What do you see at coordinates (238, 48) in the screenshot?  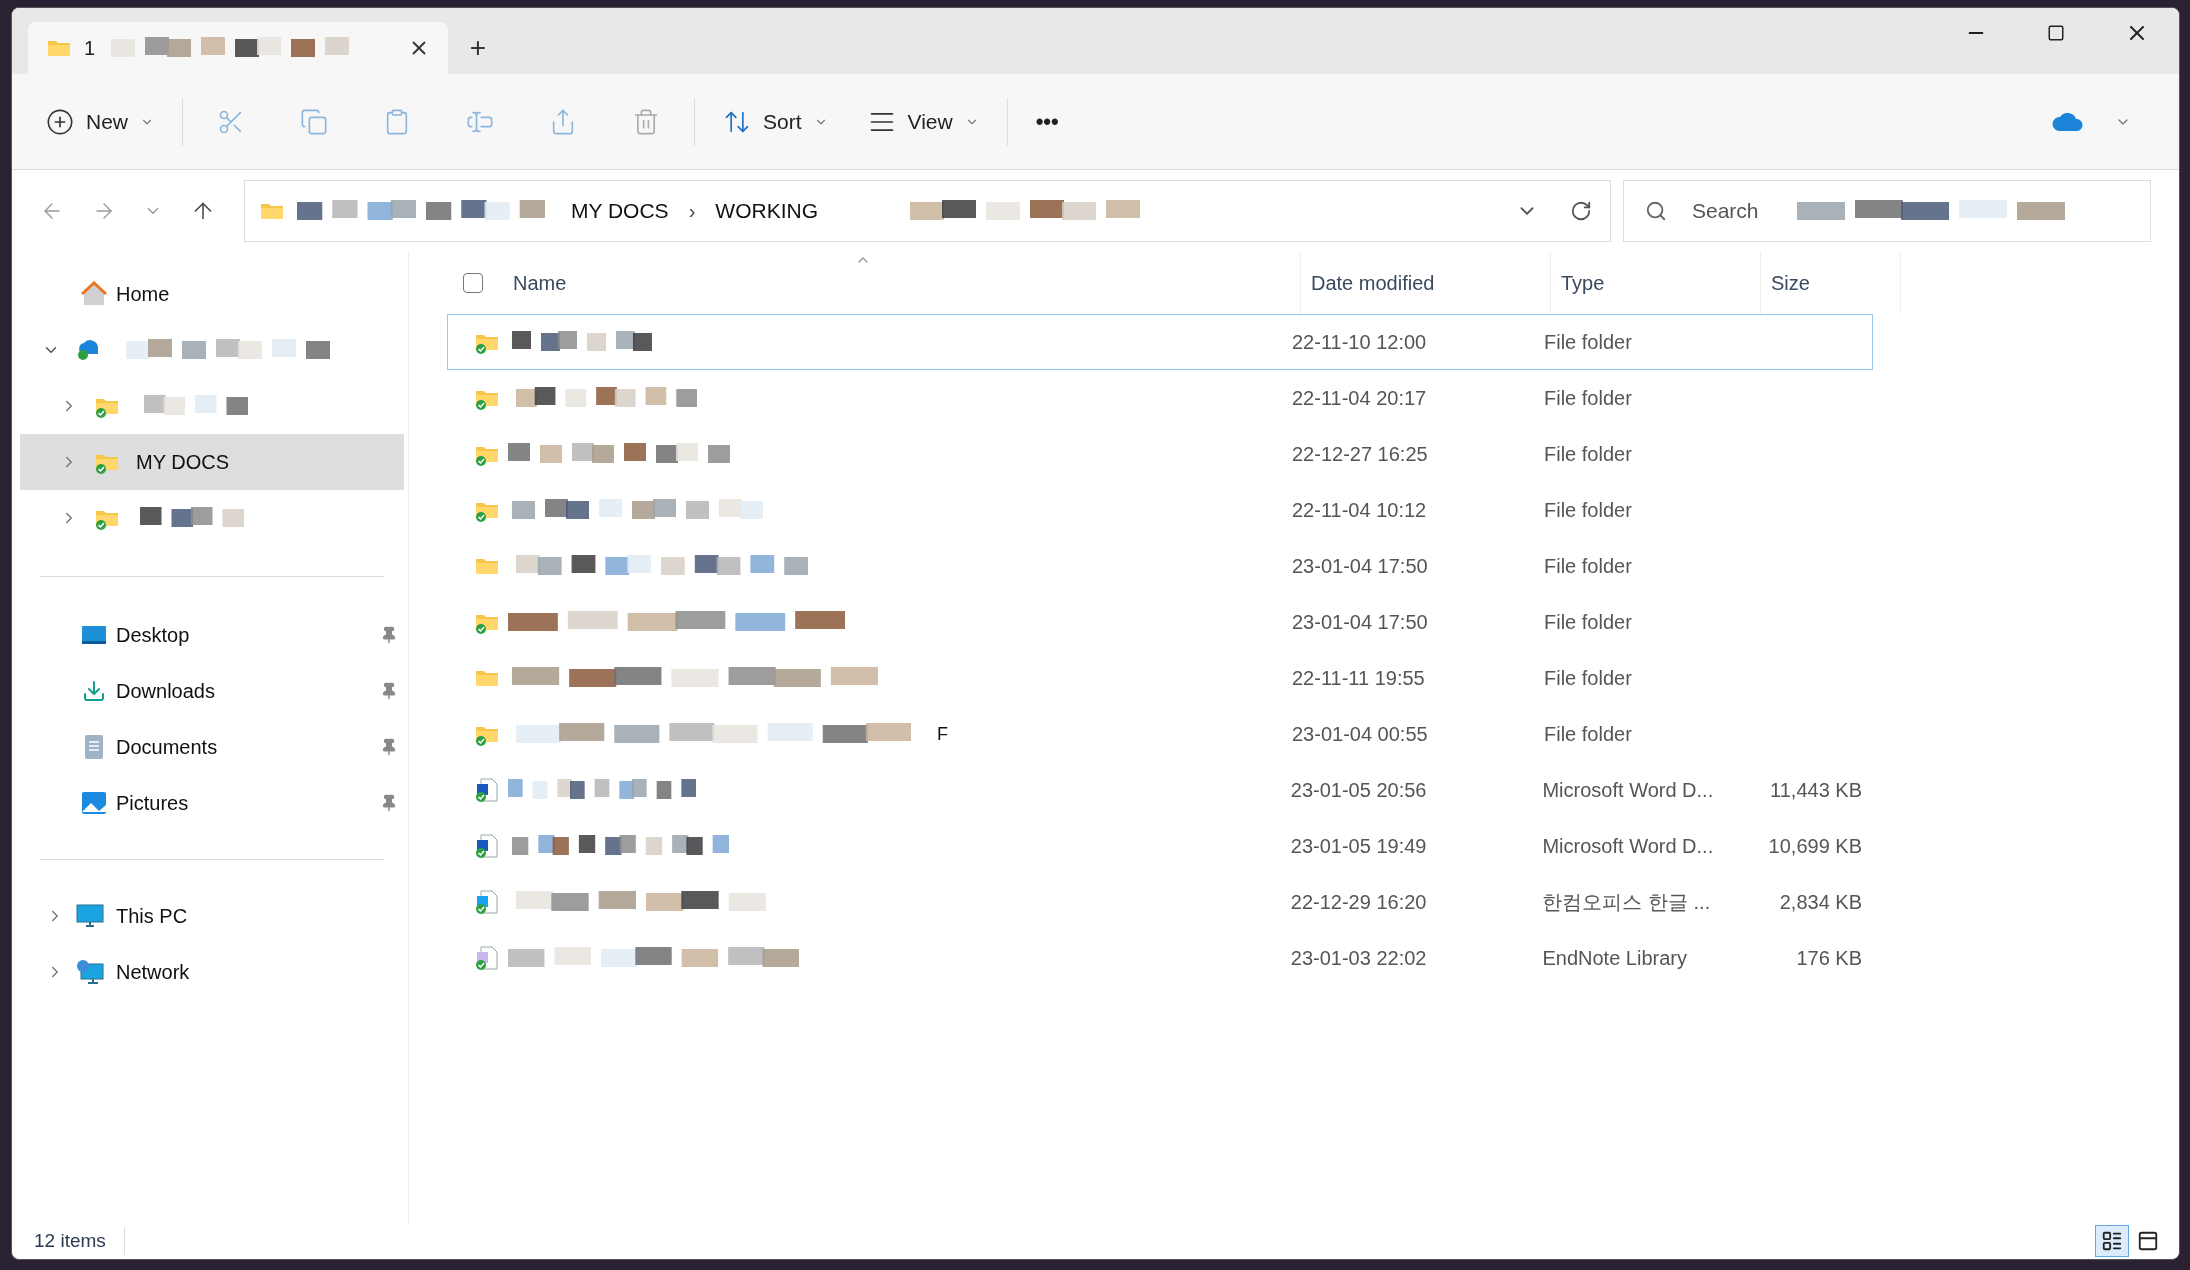 I see `explorer-tab: 1` at bounding box center [238, 48].